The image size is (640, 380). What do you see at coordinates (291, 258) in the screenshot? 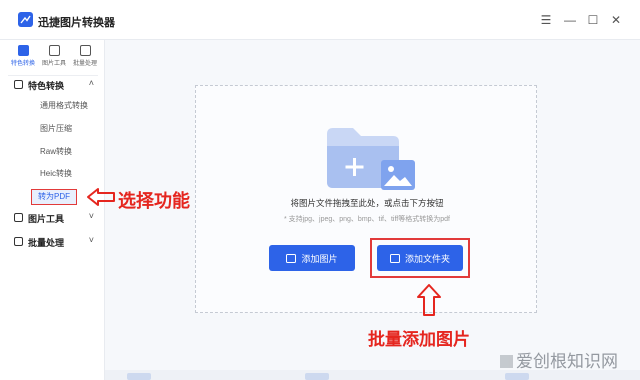
I see `image-icon` at bounding box center [291, 258].